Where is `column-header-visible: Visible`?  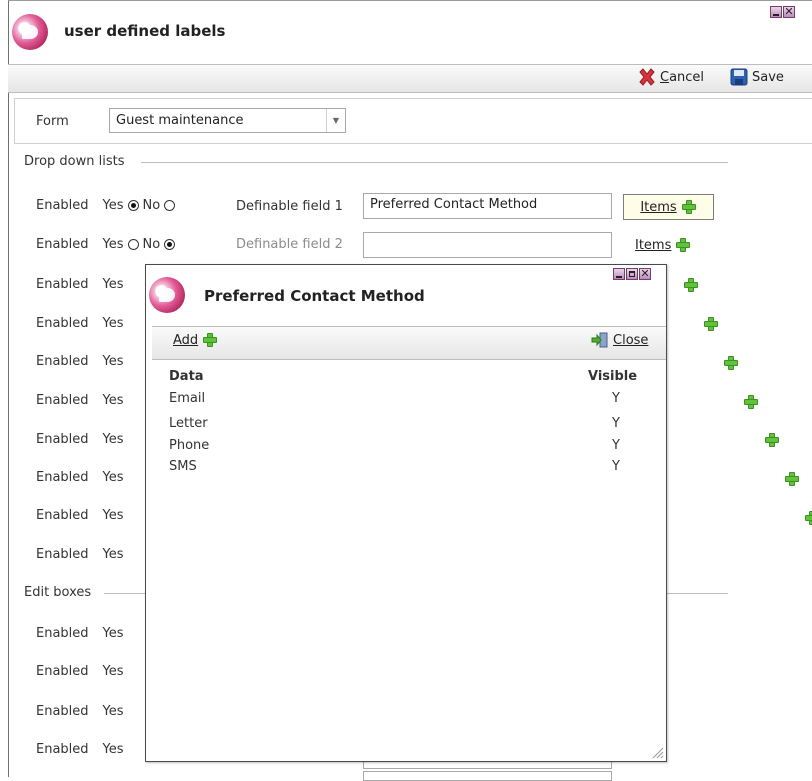
column-header-visible: Visible is located at coordinates (613, 376).